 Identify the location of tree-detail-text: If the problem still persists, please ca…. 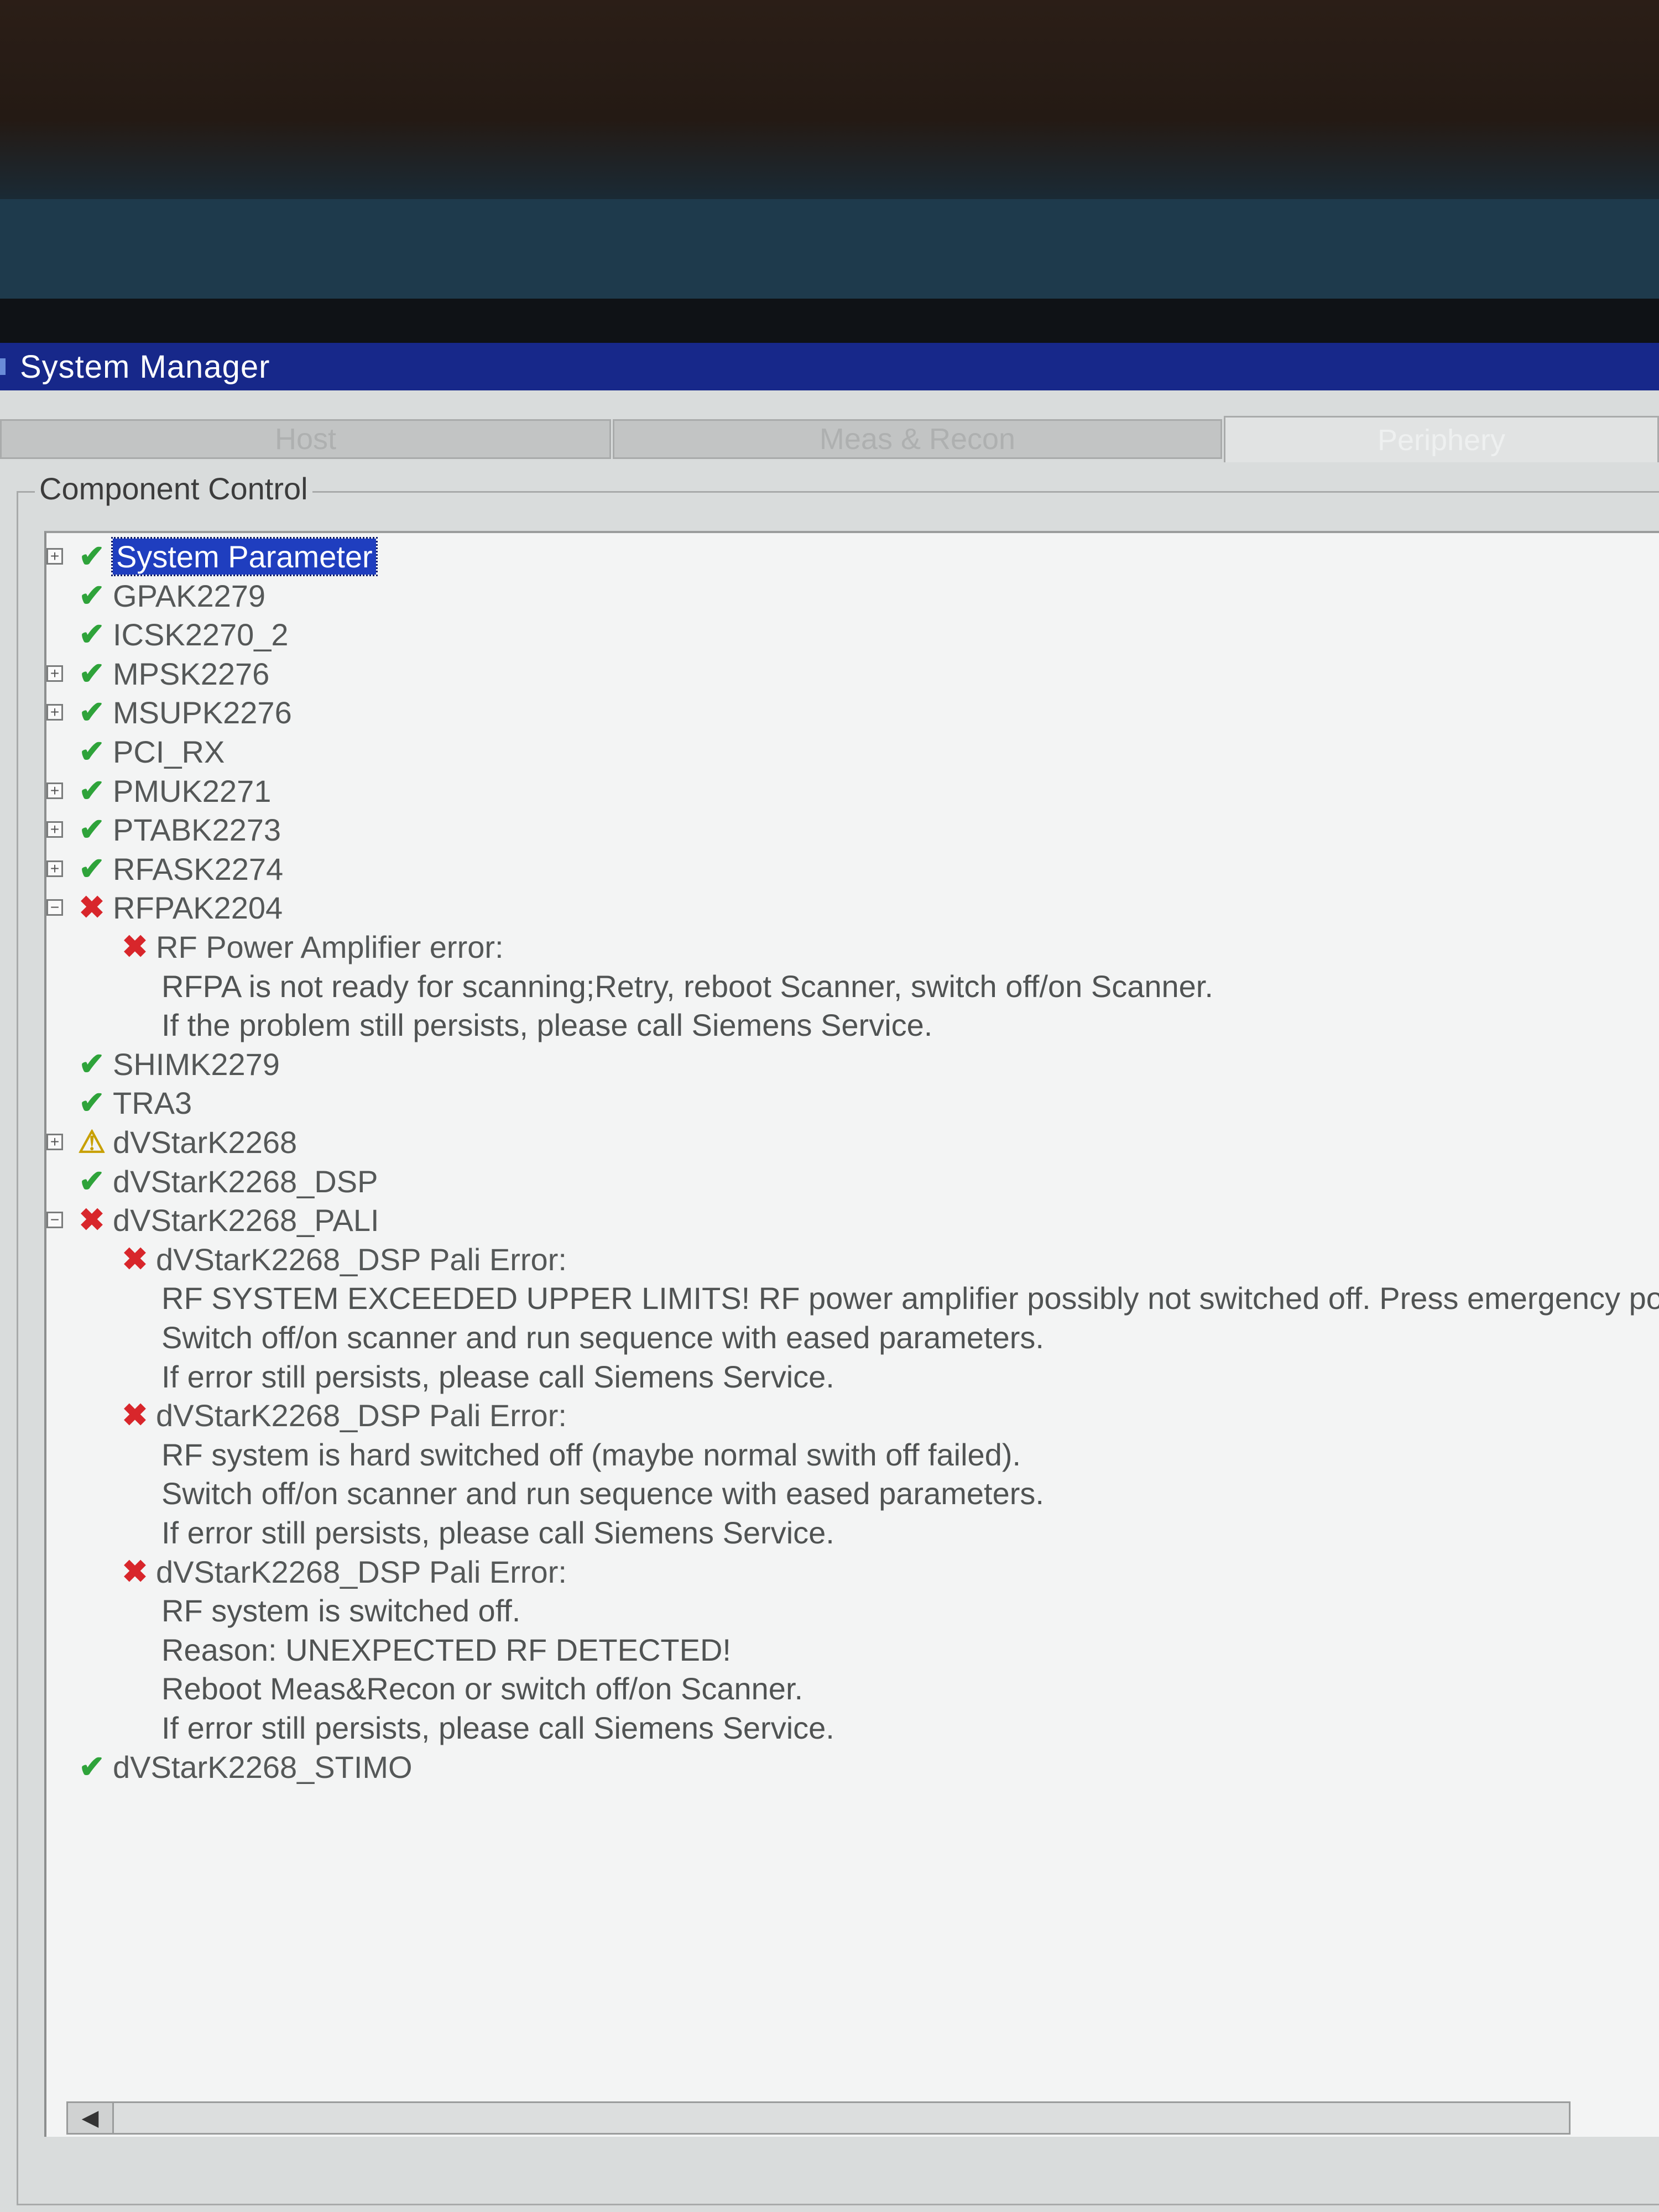
(546, 1025).